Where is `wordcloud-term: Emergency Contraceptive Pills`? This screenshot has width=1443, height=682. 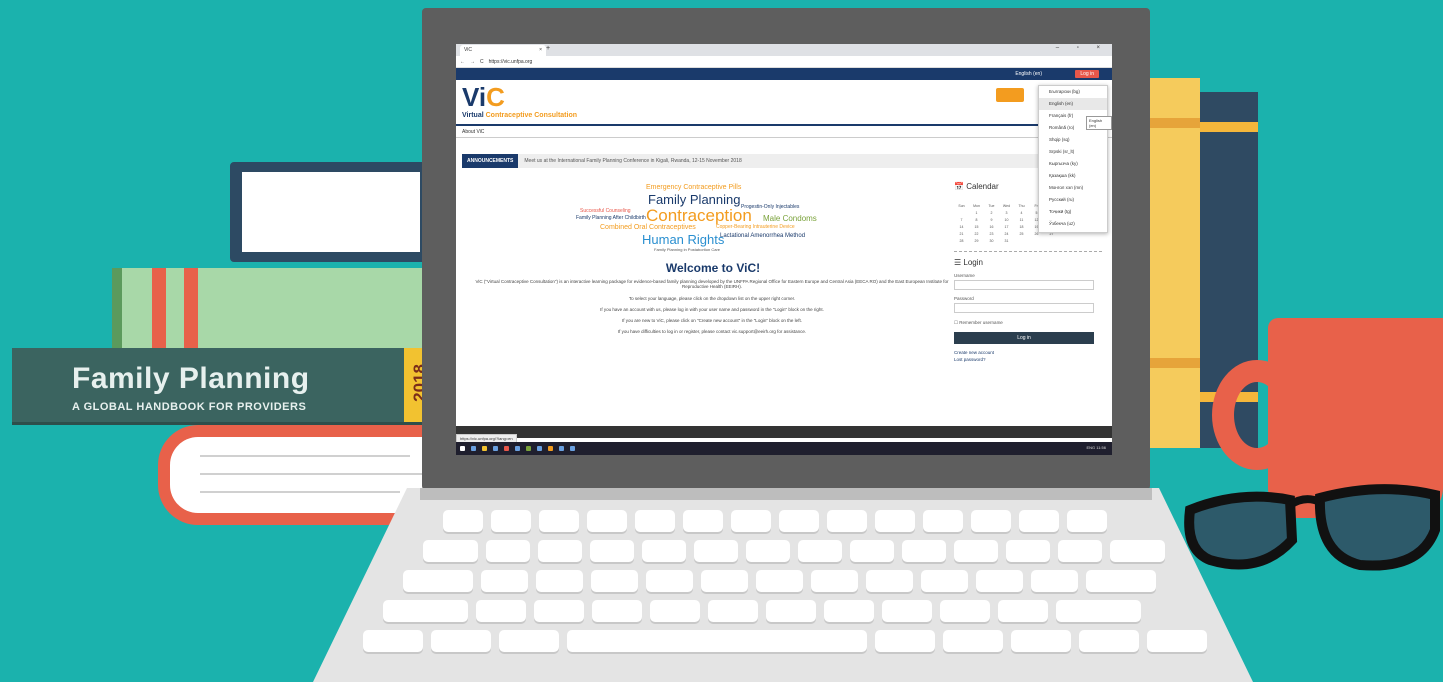 wordcloud-term: Emergency Contraceptive Pills is located at coordinates (694, 187).